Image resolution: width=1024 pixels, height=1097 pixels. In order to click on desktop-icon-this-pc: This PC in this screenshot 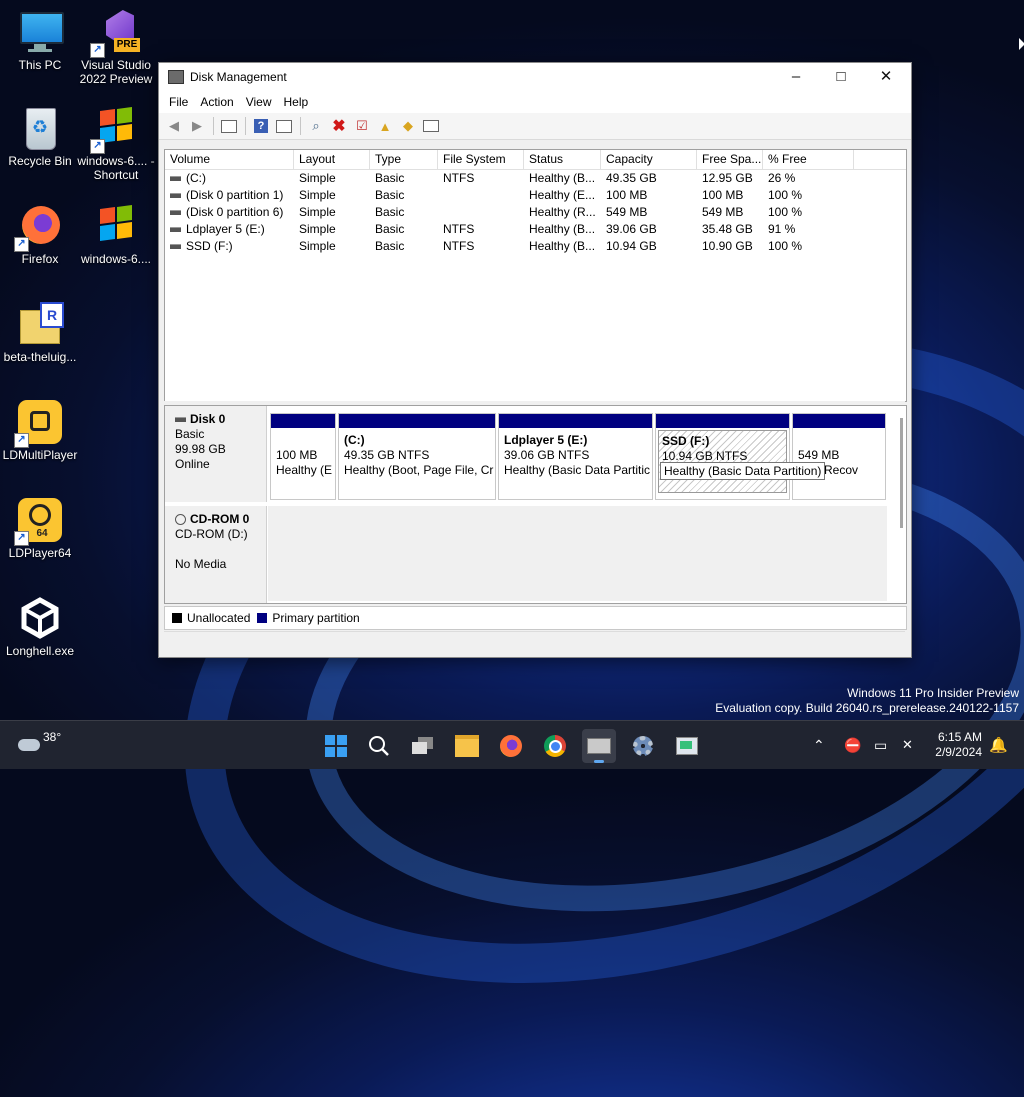, I will do `click(40, 40)`.